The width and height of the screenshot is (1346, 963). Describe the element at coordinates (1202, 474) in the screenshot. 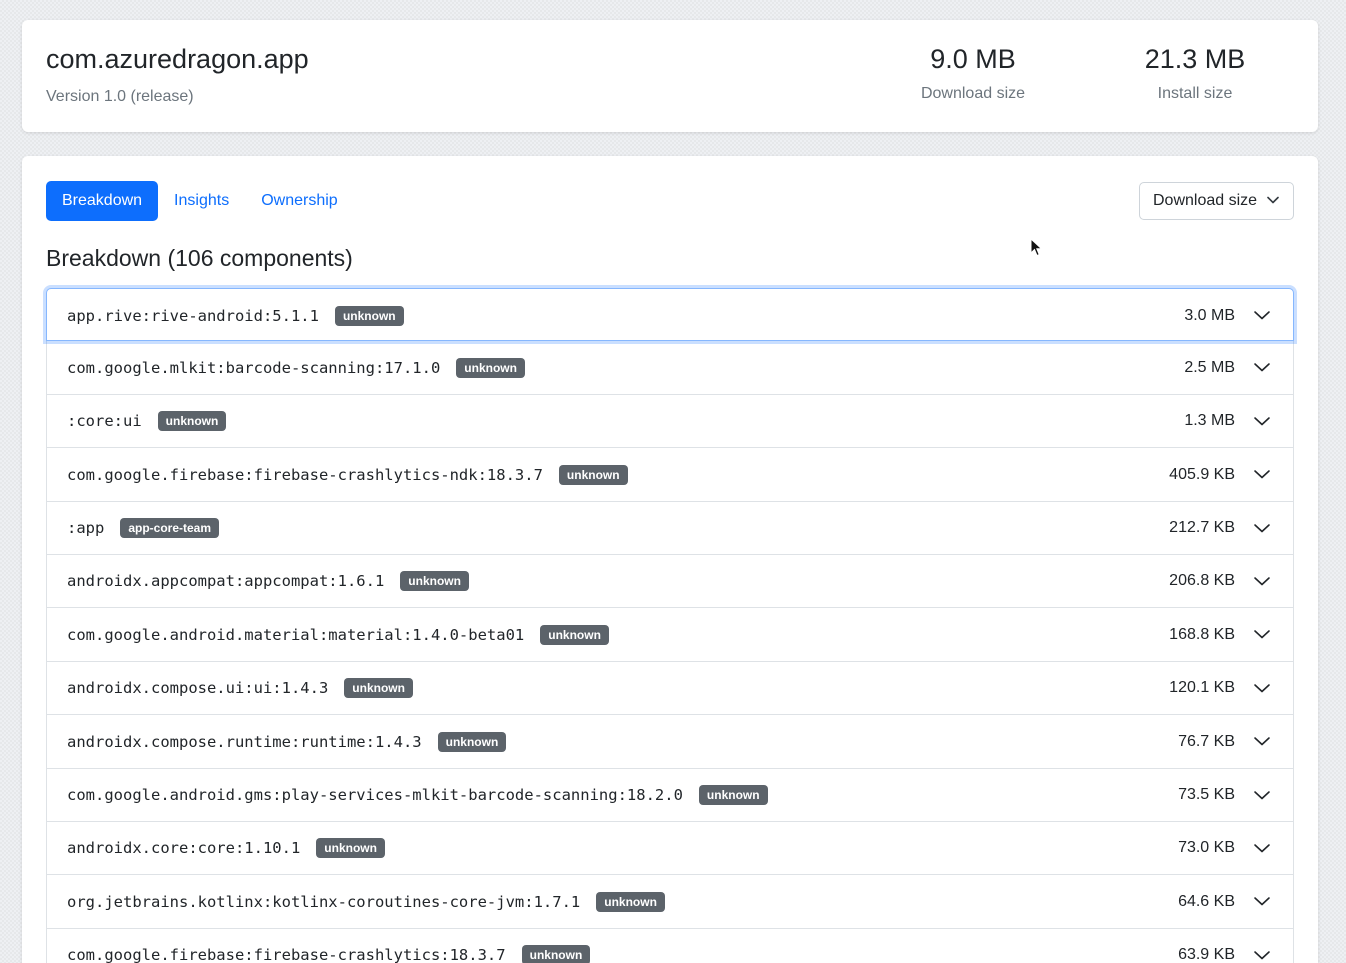

I see `component-size: 405.9 KB` at that location.